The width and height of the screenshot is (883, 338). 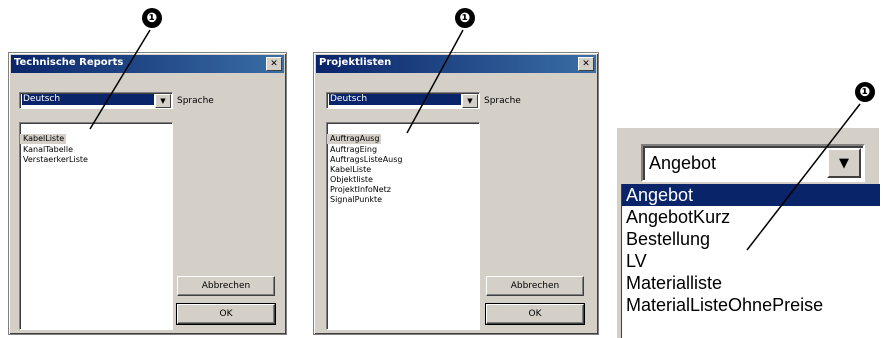 I want to click on list-item: Objektliste, so click(x=403, y=180).